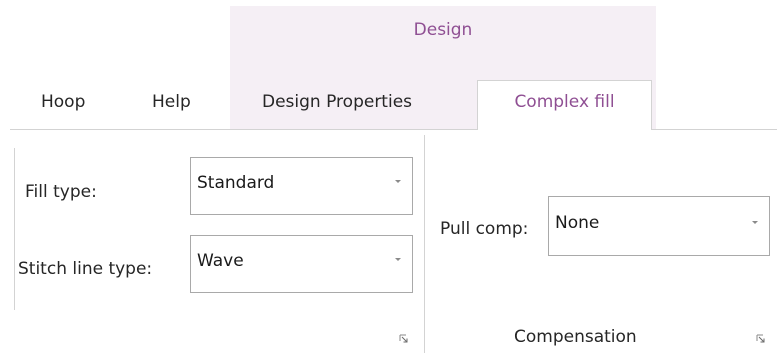 The image size is (777, 356). What do you see at coordinates (301, 186) in the screenshot?
I see `fill-type-dropdown: Standard` at bounding box center [301, 186].